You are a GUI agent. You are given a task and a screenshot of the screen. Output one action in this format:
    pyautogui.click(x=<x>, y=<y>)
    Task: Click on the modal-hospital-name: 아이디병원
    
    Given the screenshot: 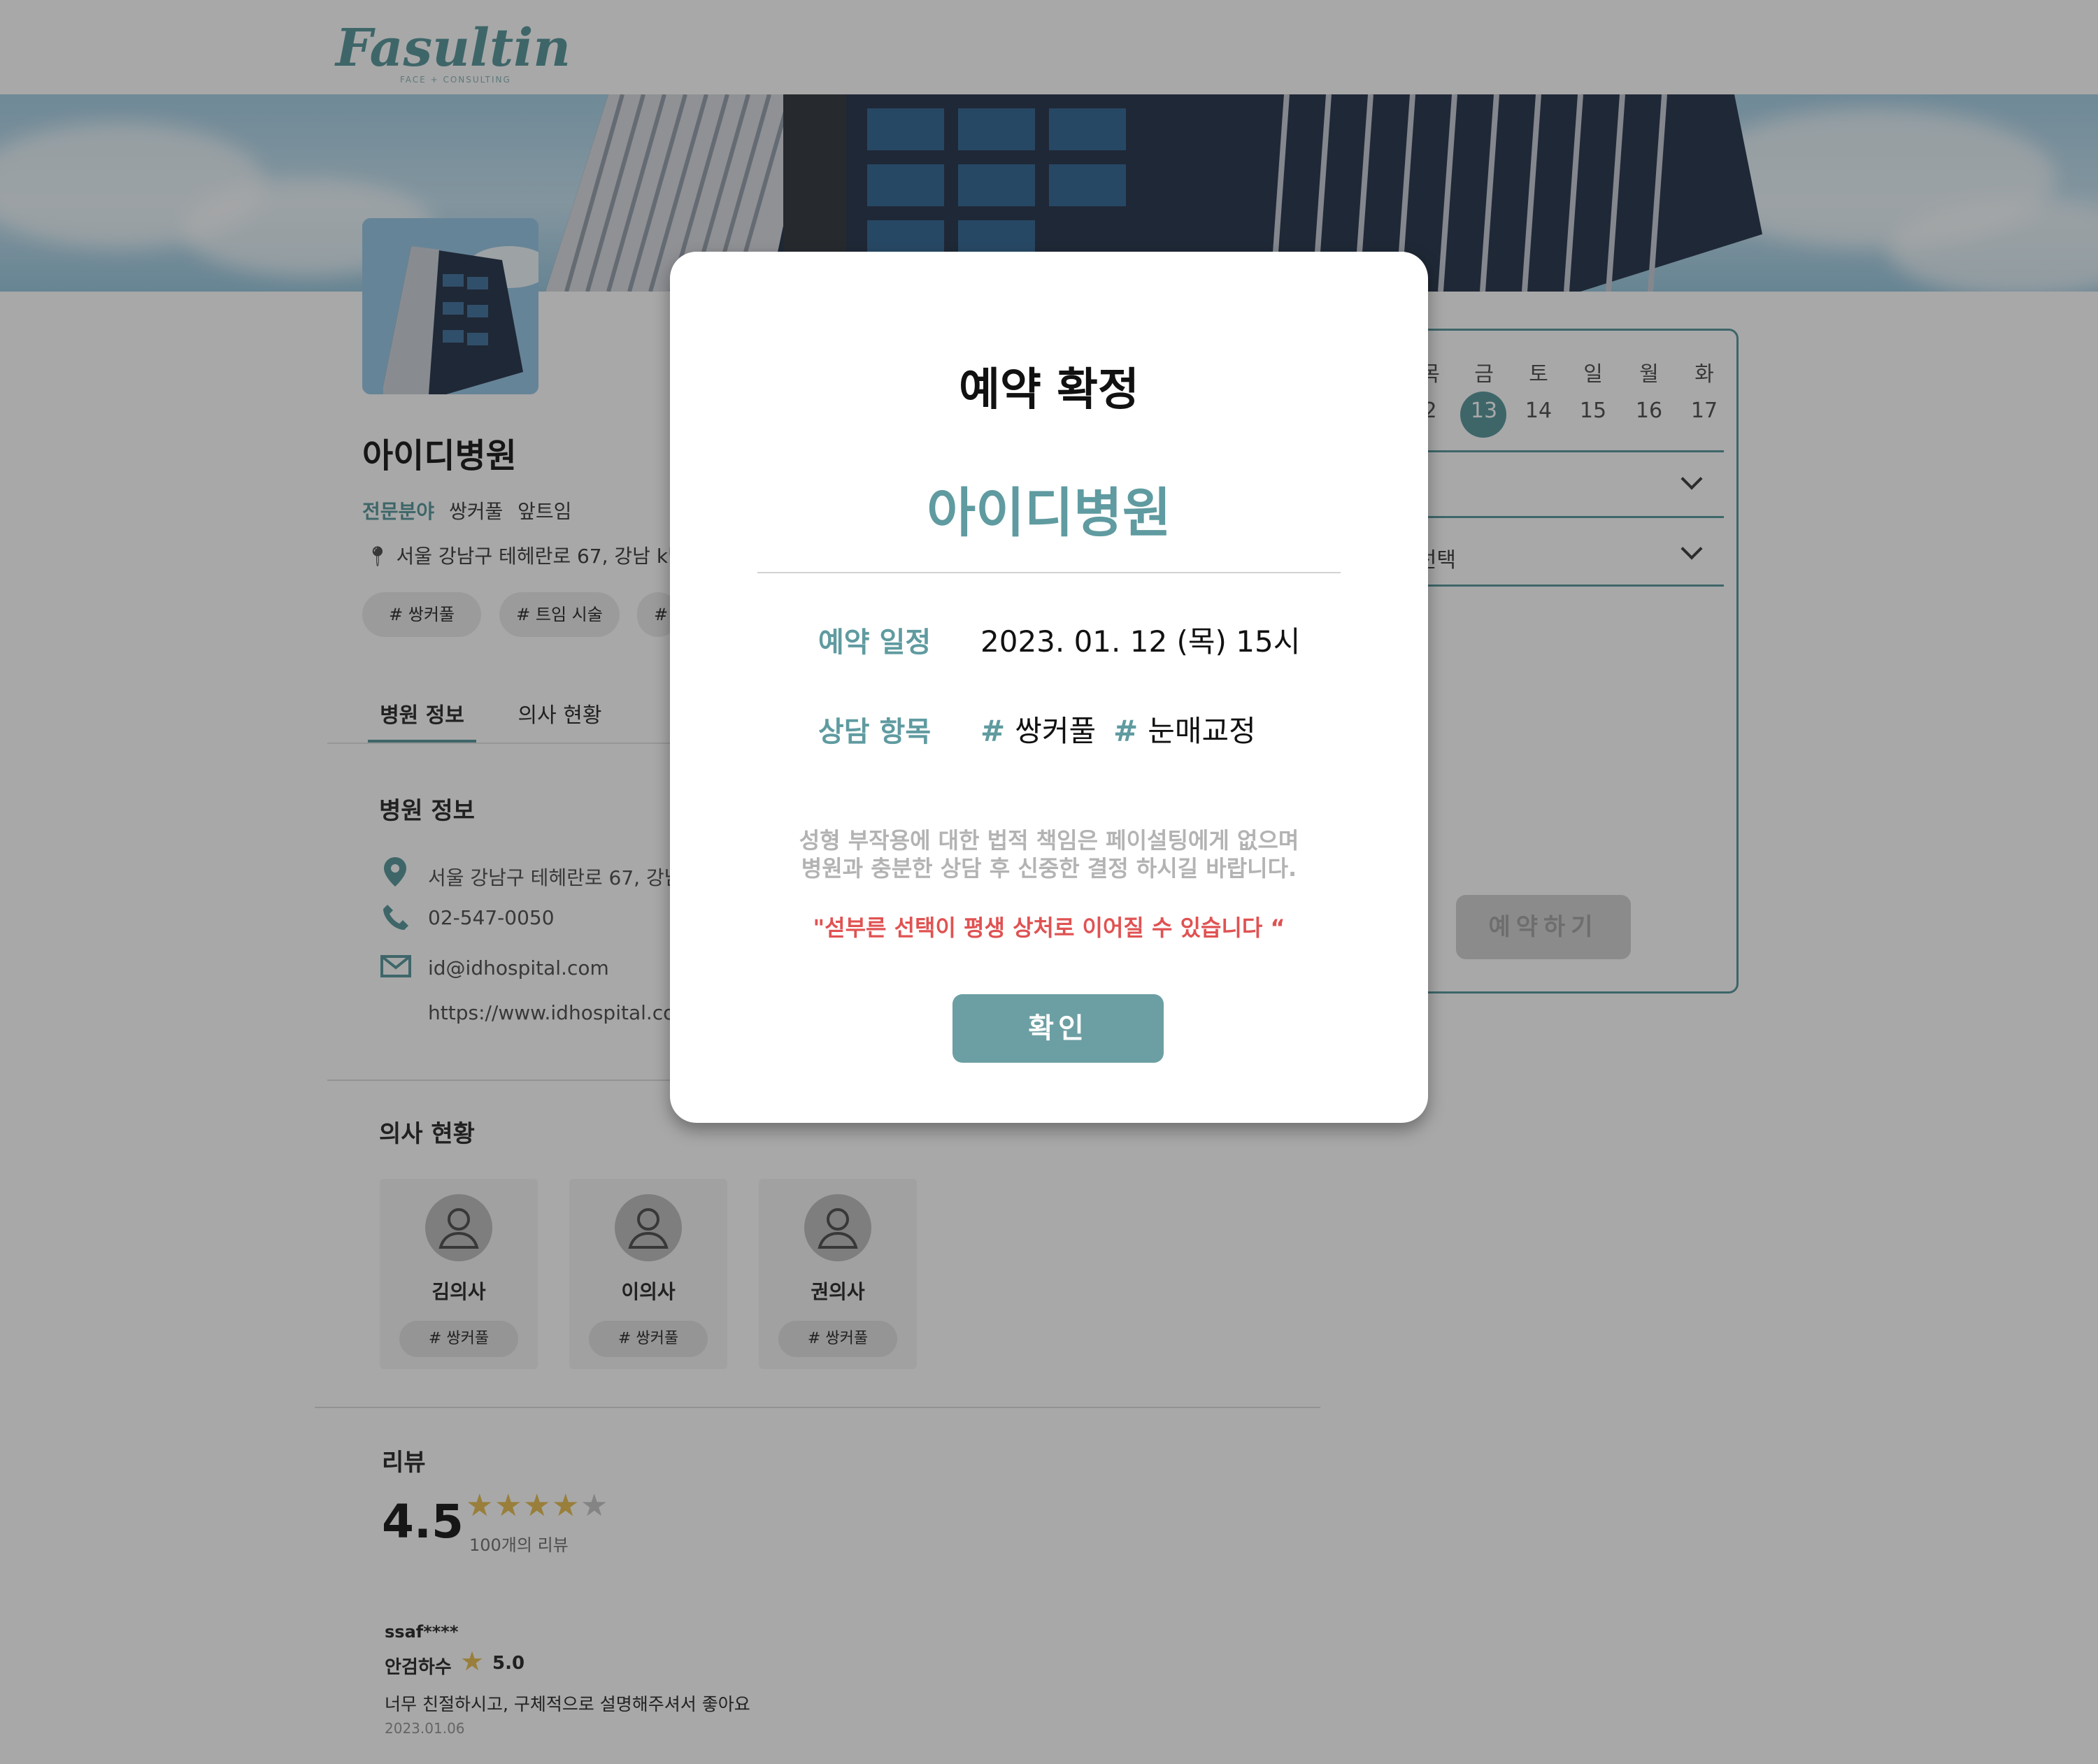 What is the action you would take?
    pyautogui.click(x=1049, y=513)
    